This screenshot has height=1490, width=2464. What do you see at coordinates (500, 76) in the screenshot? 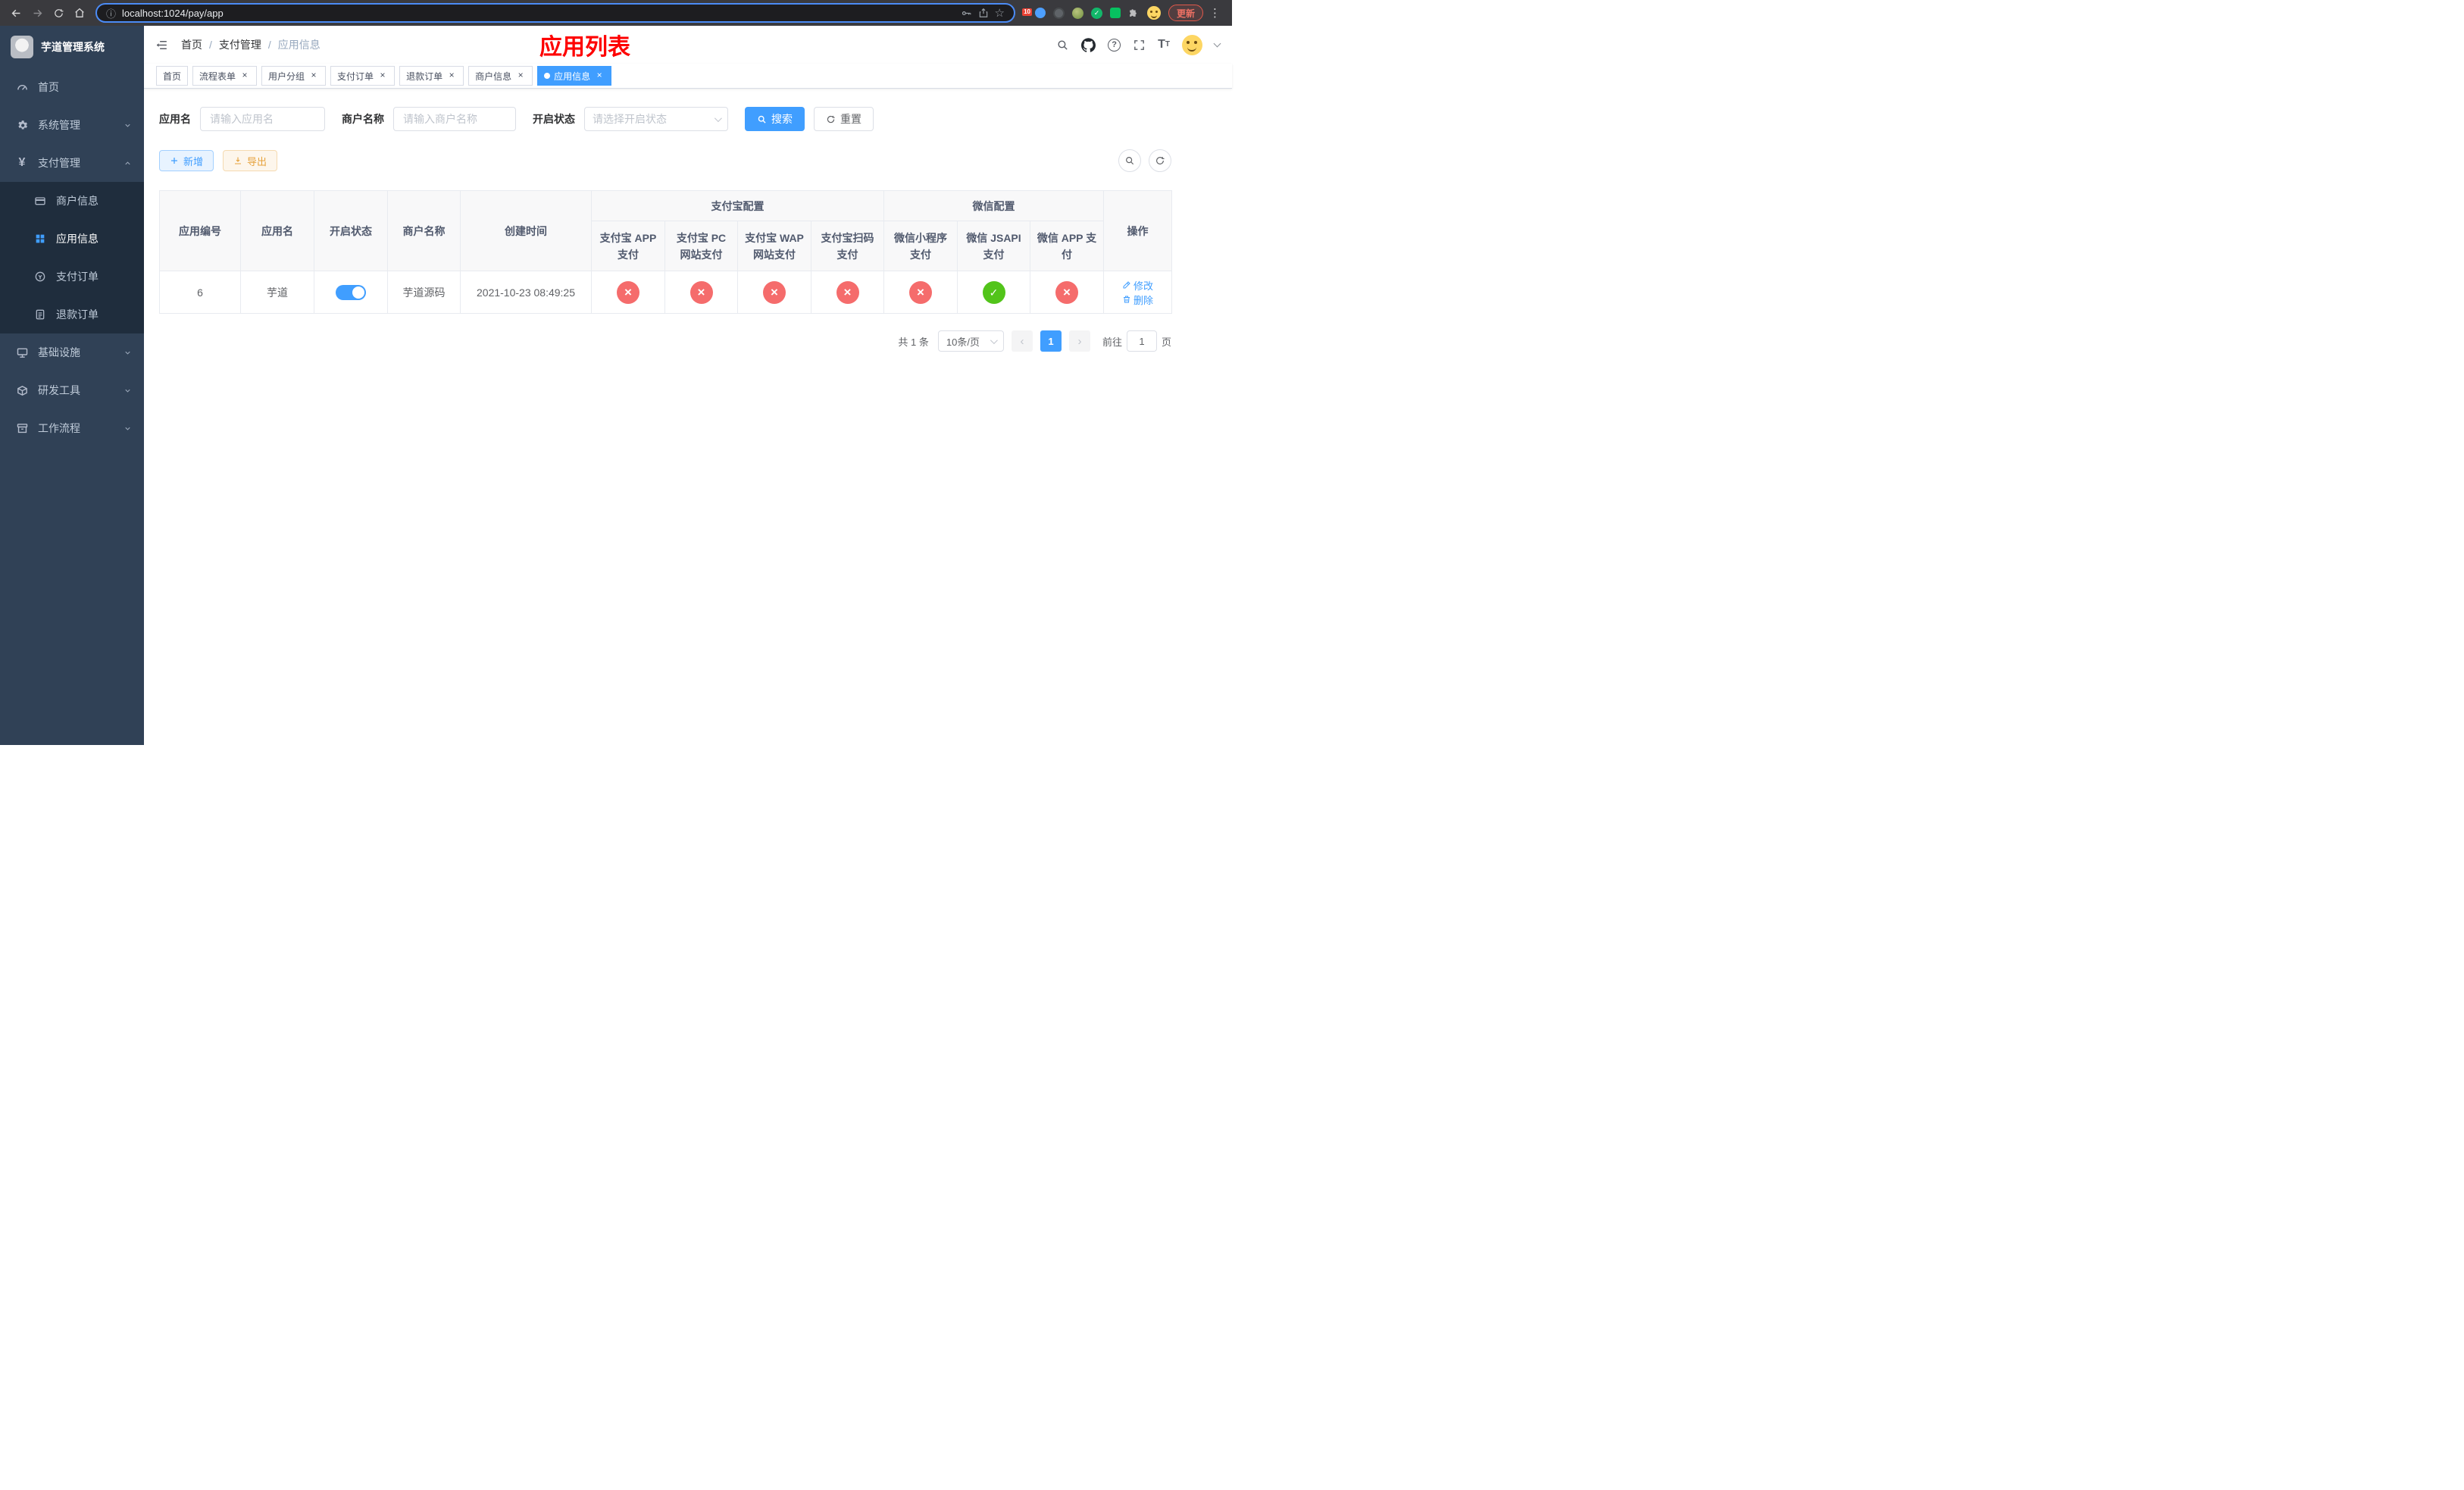
I see `tab-merchant-info: 商户信息 ×` at bounding box center [500, 76].